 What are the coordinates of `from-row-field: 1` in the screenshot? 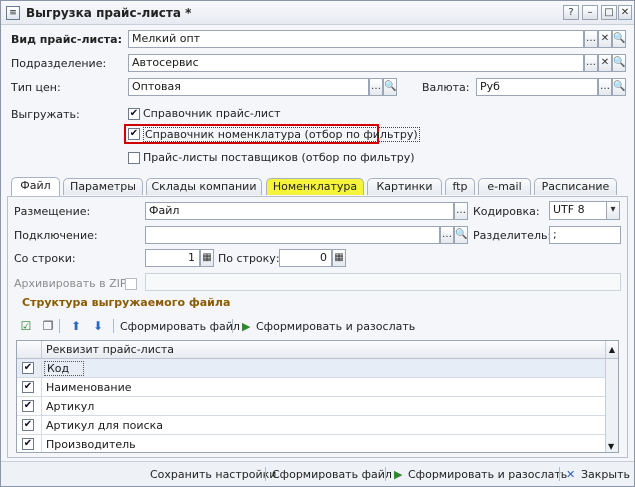 It's located at (172, 258).